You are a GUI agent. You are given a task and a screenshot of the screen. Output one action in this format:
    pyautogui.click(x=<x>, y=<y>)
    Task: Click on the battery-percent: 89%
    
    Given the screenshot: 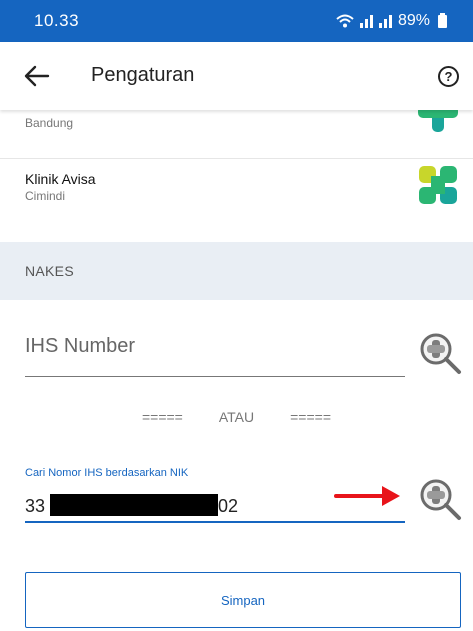 What is the action you would take?
    pyautogui.click(x=413, y=20)
    